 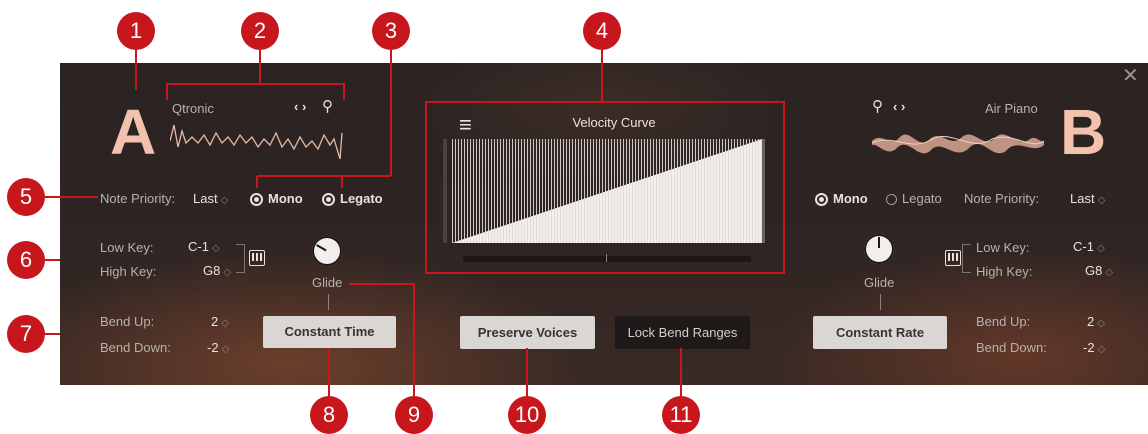 I want to click on slot-b-letter: B, so click(x=1083, y=132).